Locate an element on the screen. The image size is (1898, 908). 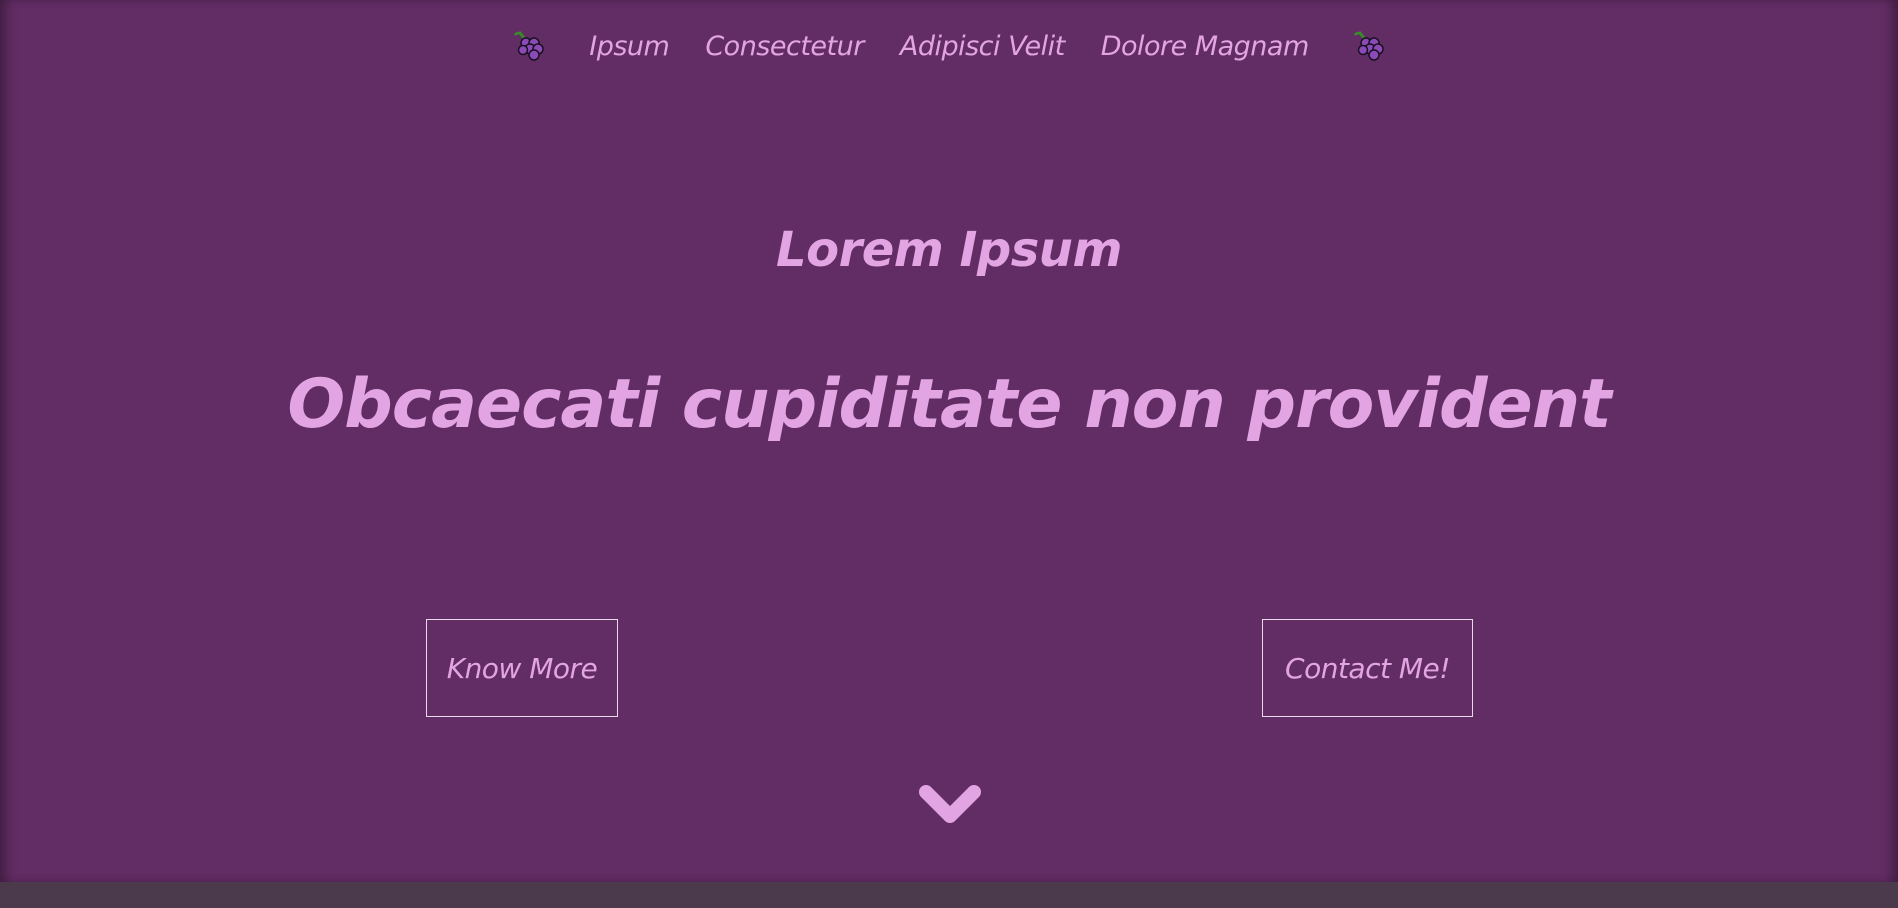
know-more-button: Know More is located at coordinates (522, 668).